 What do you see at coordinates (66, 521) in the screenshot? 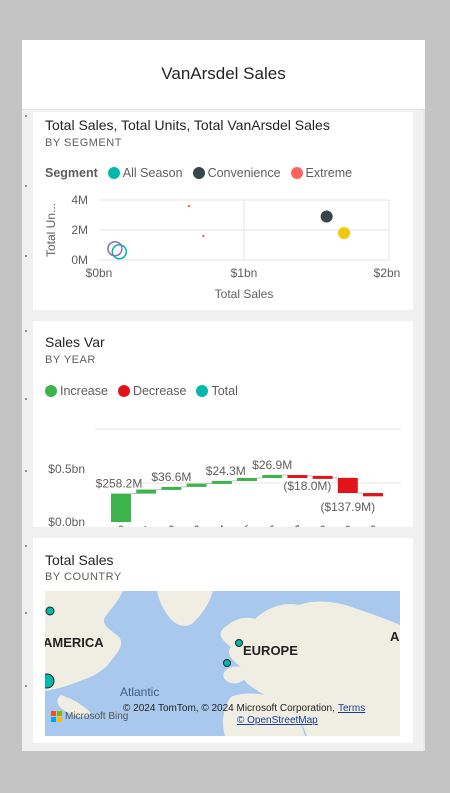
I see `y-tick-label: $0.0bn` at bounding box center [66, 521].